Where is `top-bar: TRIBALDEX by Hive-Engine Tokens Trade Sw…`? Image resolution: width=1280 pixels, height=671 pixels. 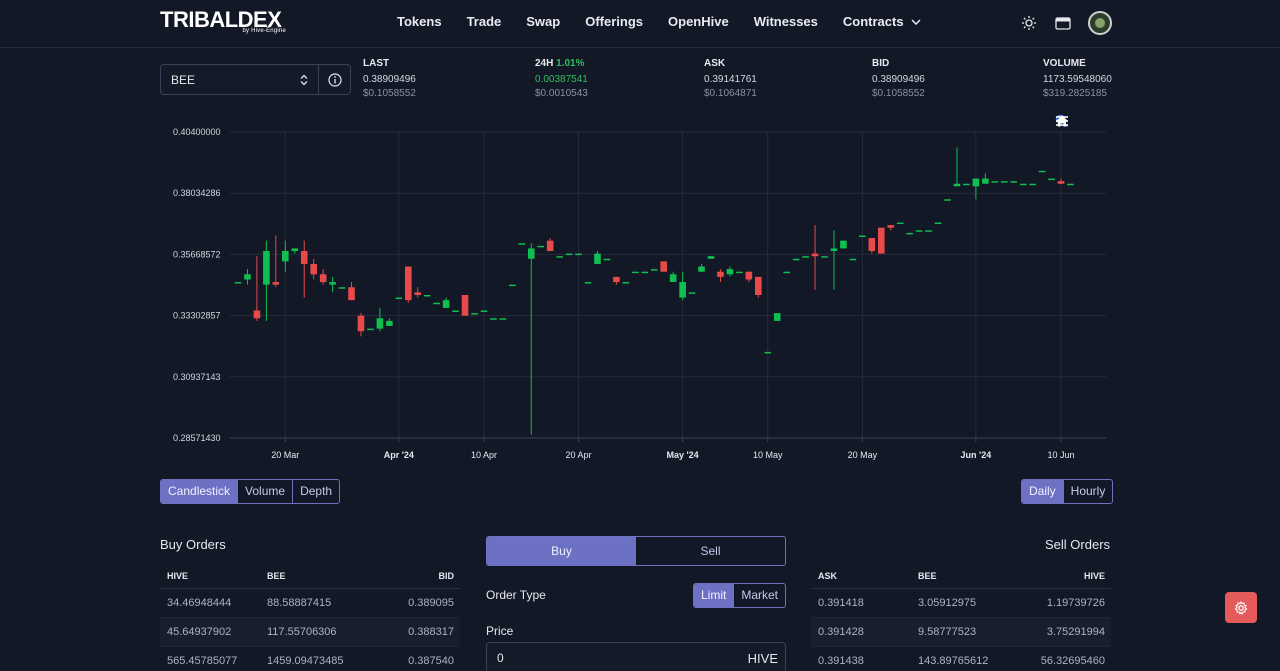
top-bar: TRIBALDEX by Hive-Engine Tokens Trade Sw… is located at coordinates (640, 24).